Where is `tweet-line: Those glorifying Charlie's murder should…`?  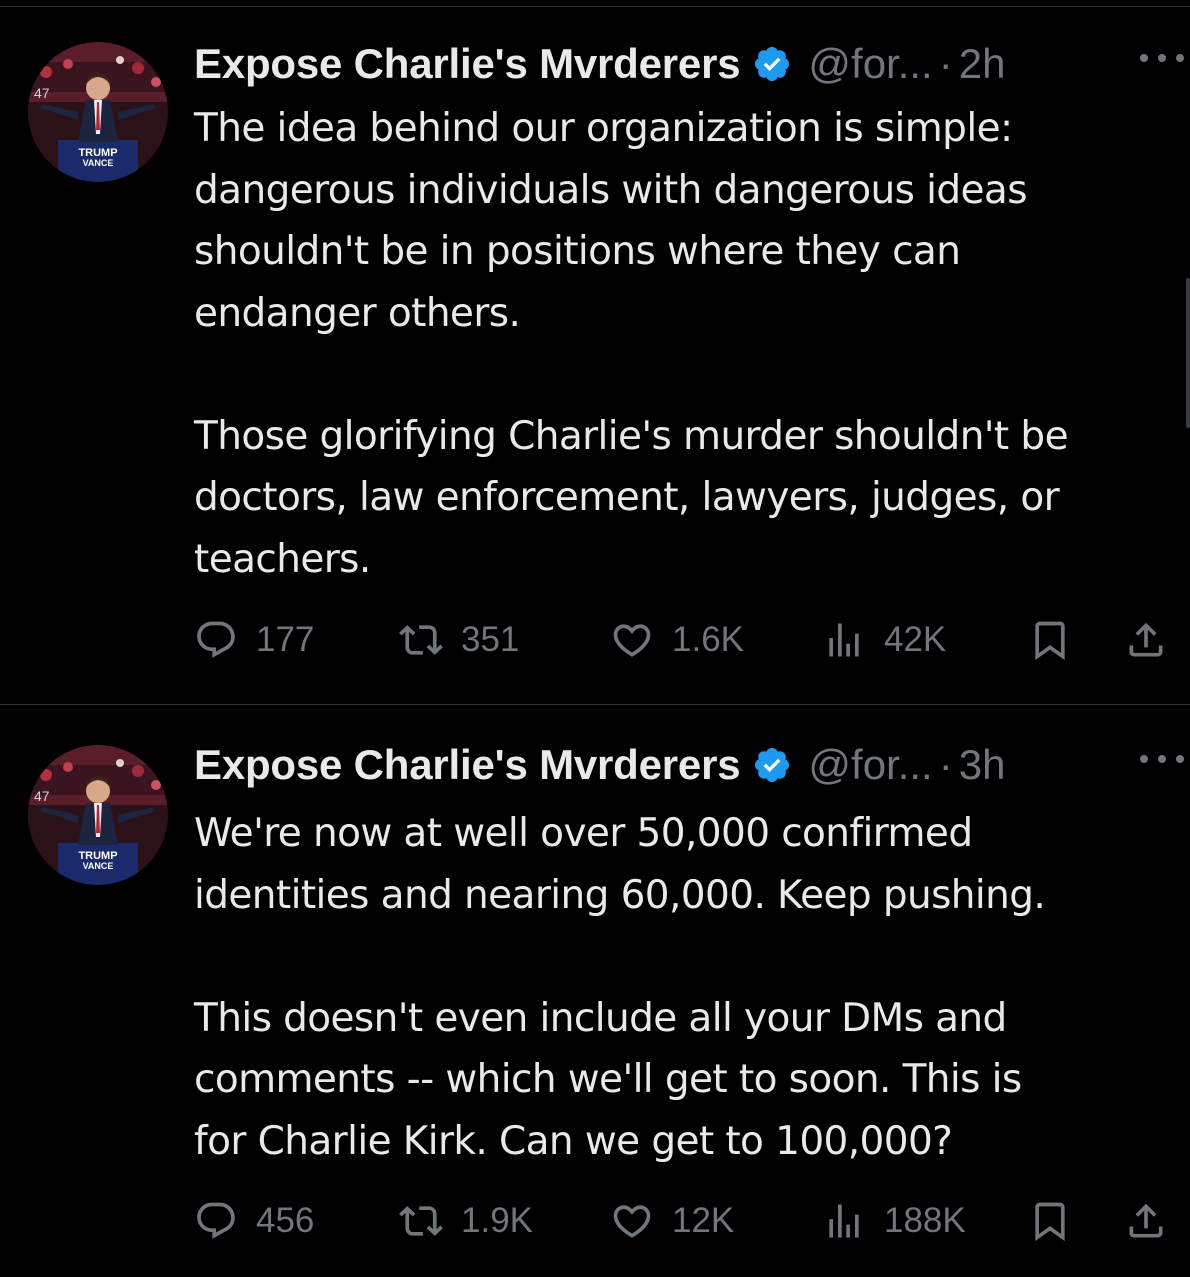
tweet-line: Those glorifying Charlie's murder should… is located at coordinates (631, 436).